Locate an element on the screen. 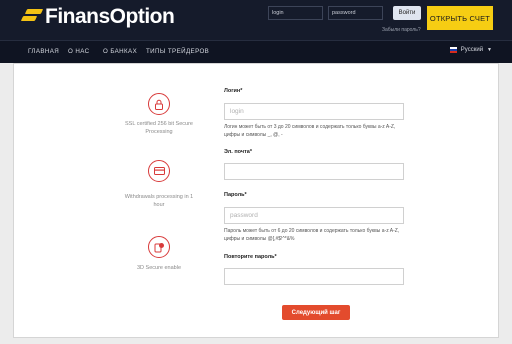  feature-3dsecure-text: 3D Secure enable is located at coordinates (159, 268).